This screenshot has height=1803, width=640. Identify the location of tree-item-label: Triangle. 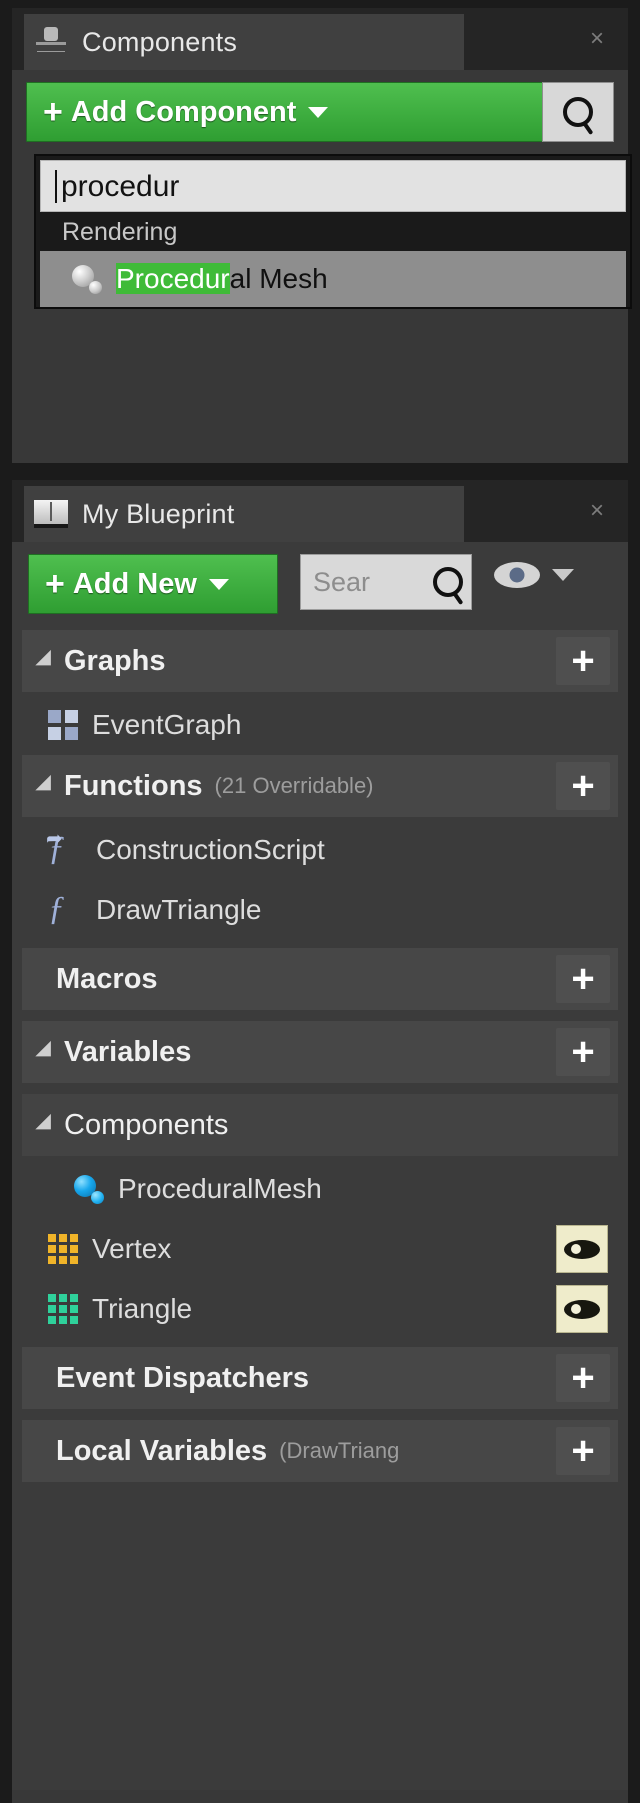
(142, 1308).